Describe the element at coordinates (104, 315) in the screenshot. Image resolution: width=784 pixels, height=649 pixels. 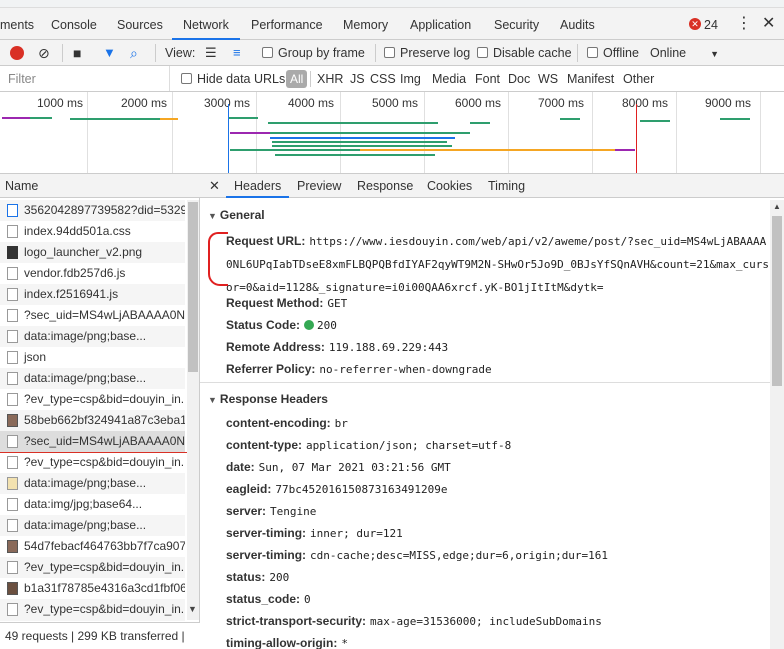
I see `request-name: ?sec_uid=MS4wLjABAAAA0NL` at that location.